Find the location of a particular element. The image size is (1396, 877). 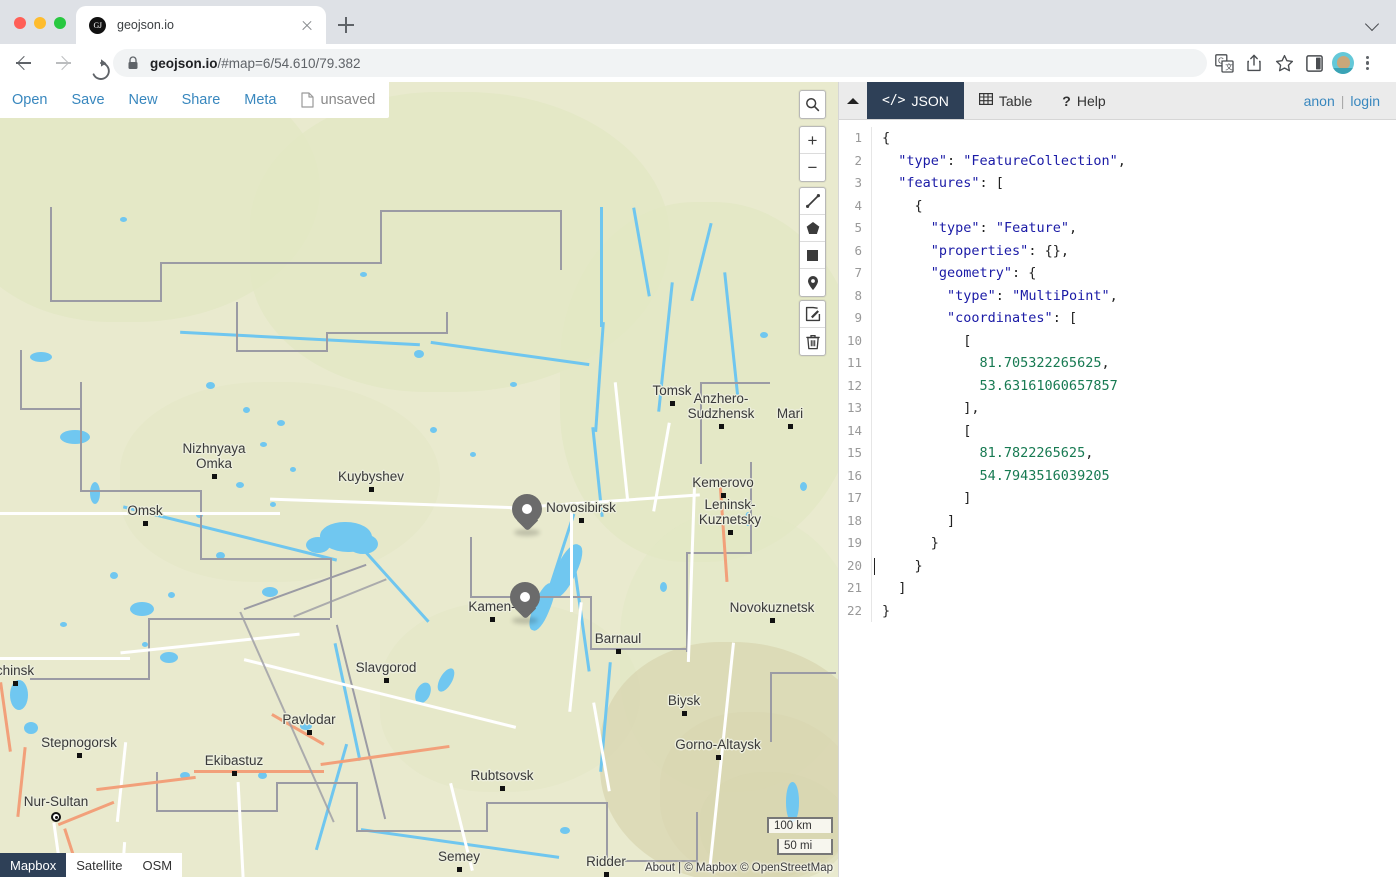

code-text: "geometry": { is located at coordinates (954, 273).